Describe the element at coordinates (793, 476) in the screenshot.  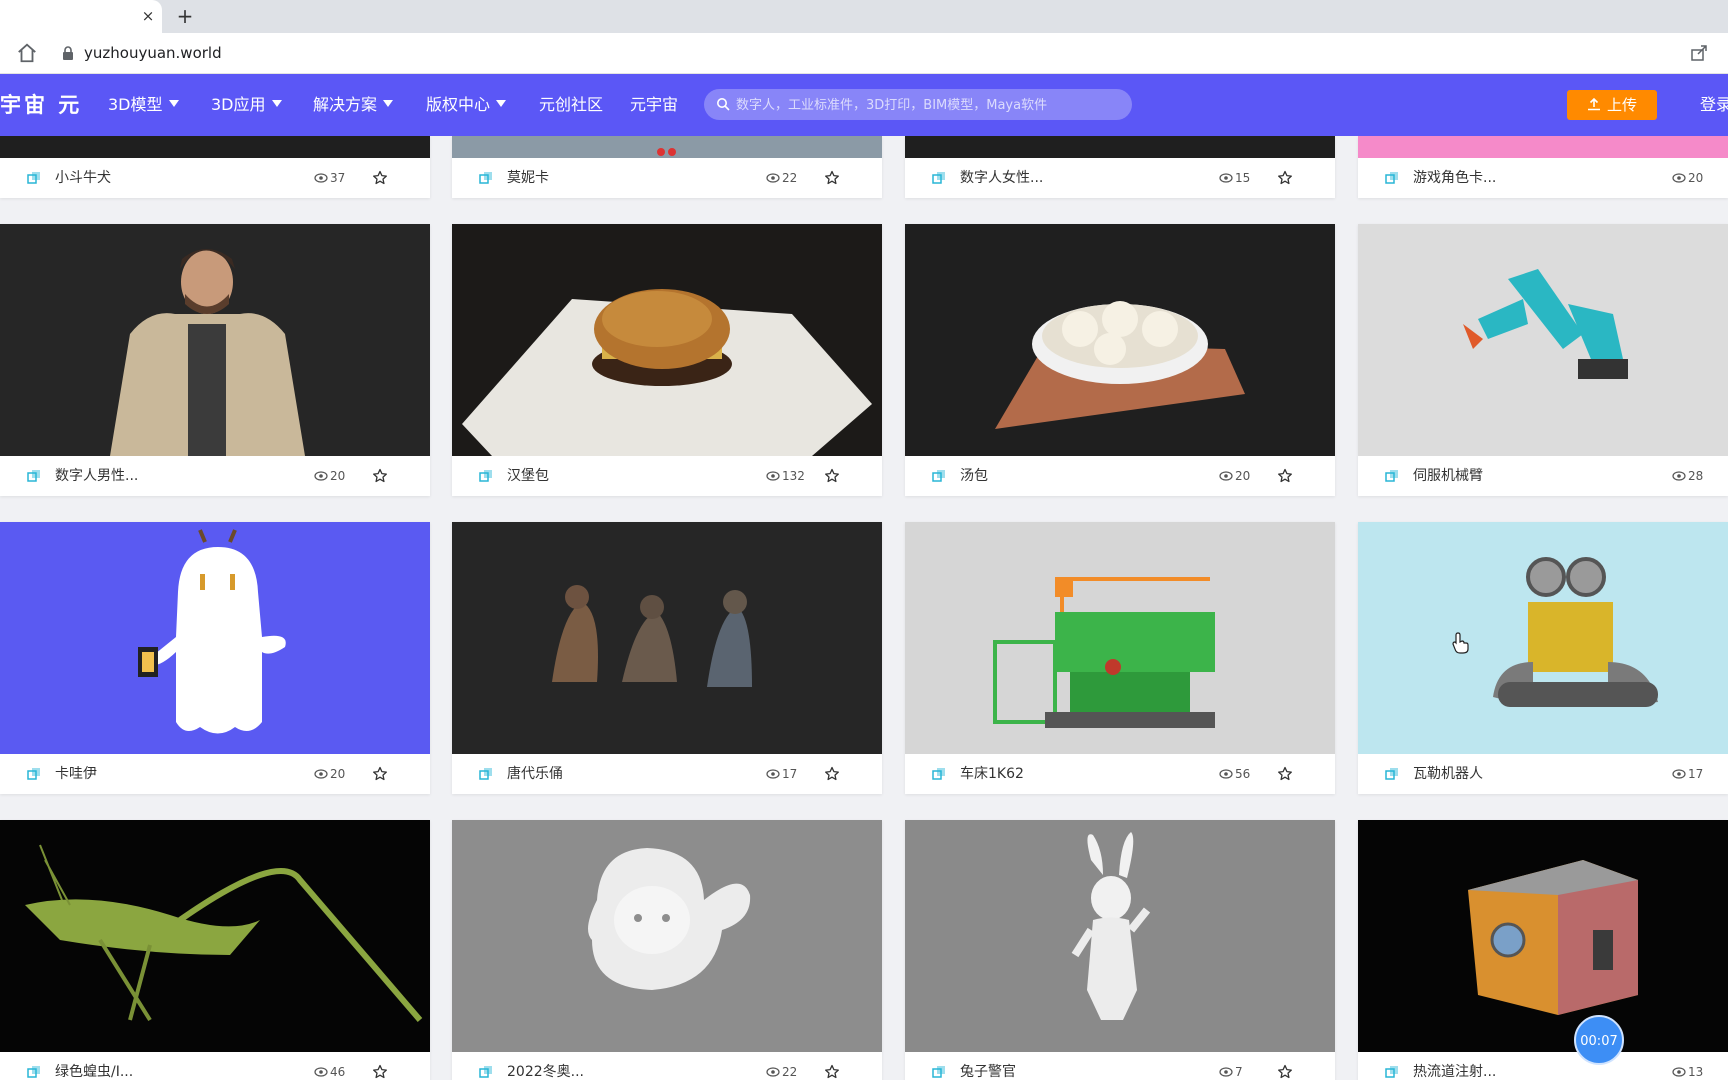
I see `view-count-value: 132` at that location.